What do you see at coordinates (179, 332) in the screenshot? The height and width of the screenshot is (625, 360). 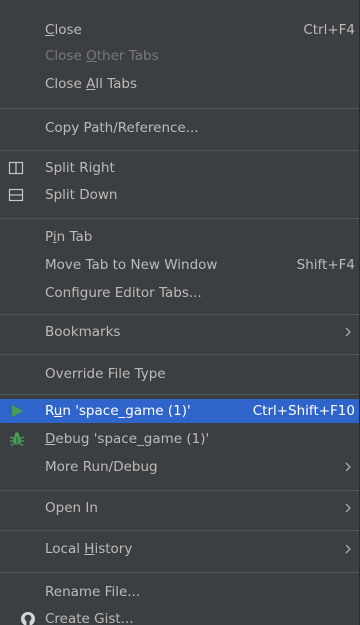 I see `menu-item-bookmarks: Bookmarks` at bounding box center [179, 332].